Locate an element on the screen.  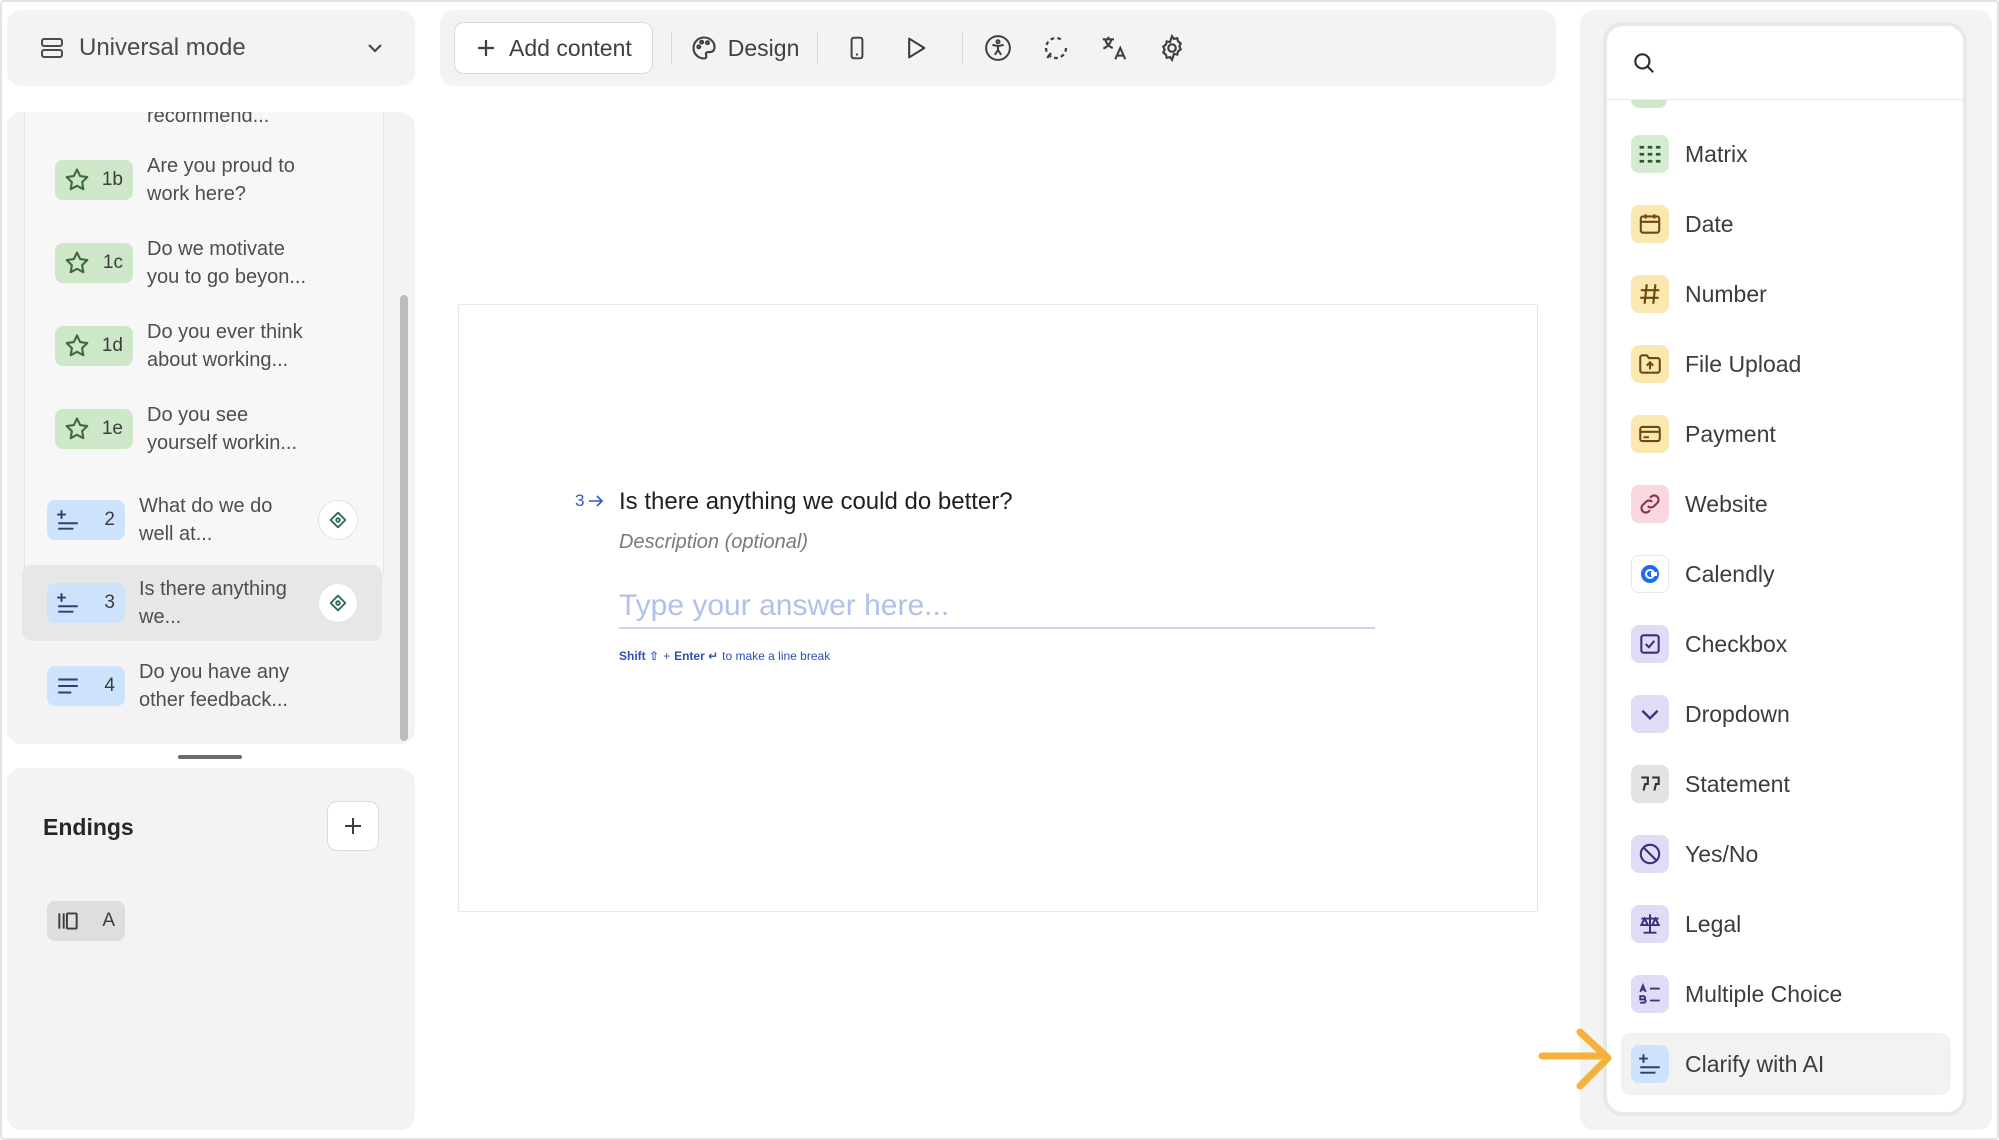
type-label: Yes/No is located at coordinates (1722, 853).